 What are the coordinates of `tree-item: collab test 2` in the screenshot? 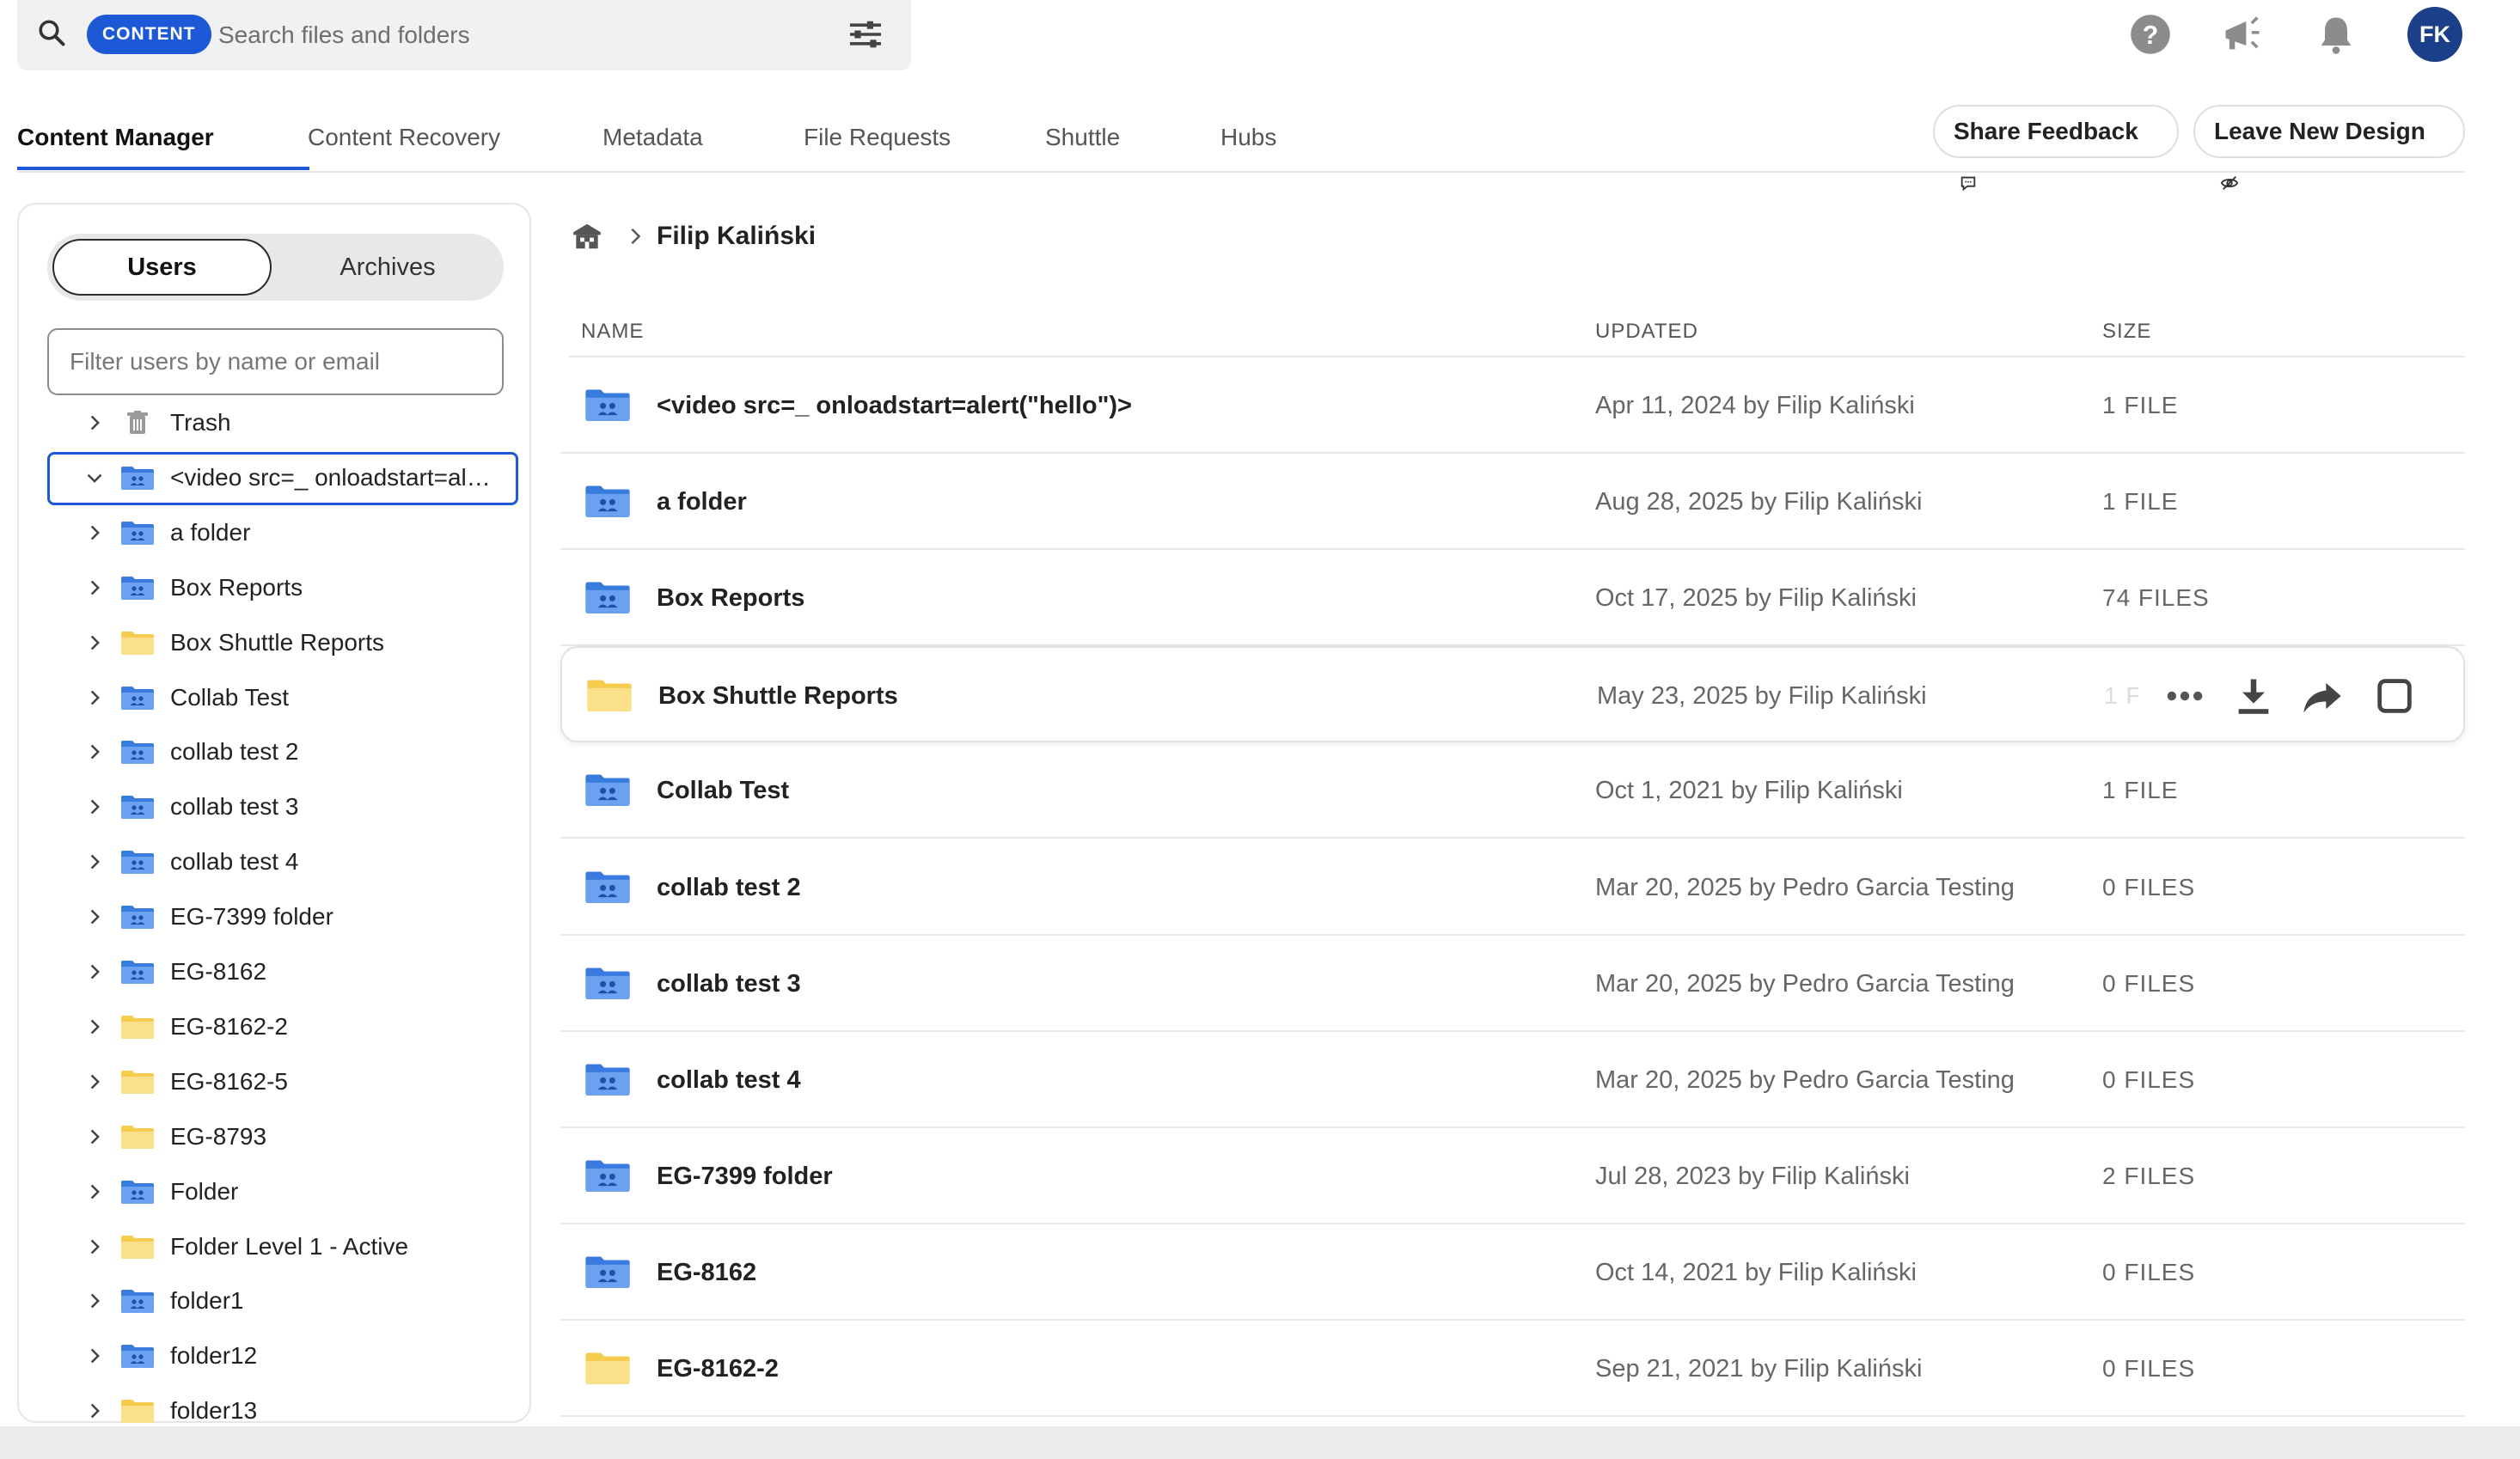 It's located at (273, 751).